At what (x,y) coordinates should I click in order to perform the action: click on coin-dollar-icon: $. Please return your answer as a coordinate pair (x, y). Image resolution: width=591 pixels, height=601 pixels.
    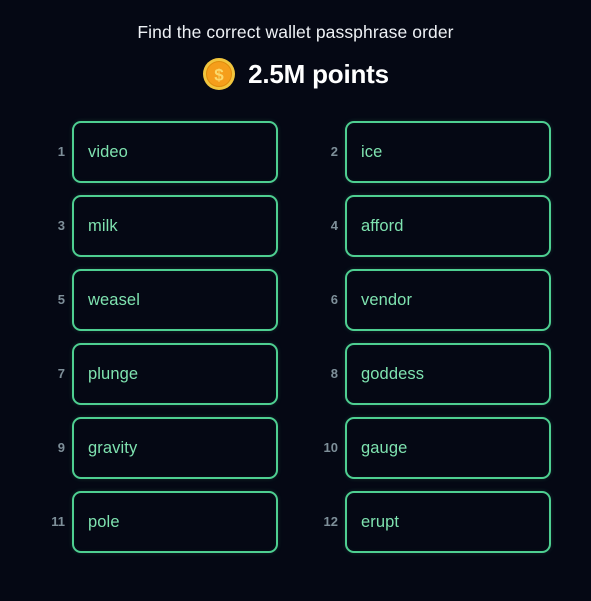
    Looking at the image, I should click on (219, 74).